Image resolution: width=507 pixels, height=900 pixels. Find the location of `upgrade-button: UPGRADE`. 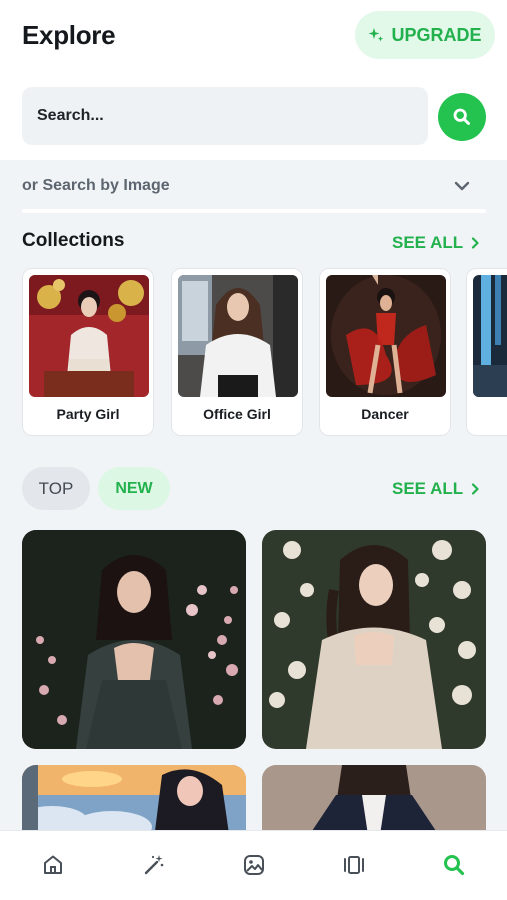

upgrade-button: UPGRADE is located at coordinates (425, 35).